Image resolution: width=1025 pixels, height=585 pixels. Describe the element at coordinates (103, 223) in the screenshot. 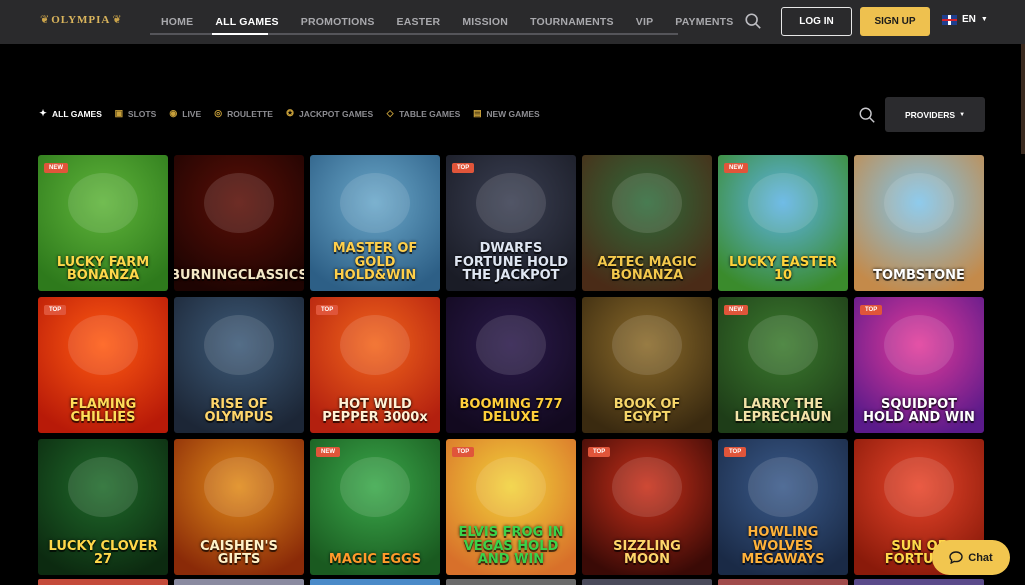

I see `game-tile: NEW LUCKY FARM BONANZA` at that location.